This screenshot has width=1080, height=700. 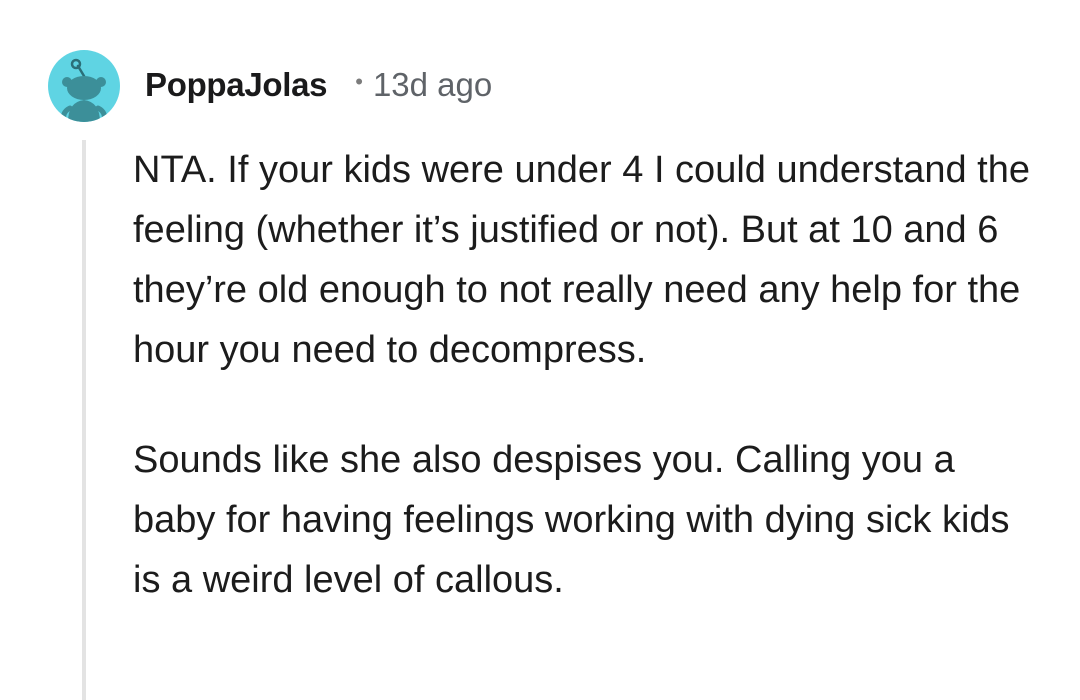 I want to click on snoo-avatar-icon, so click(x=84, y=90).